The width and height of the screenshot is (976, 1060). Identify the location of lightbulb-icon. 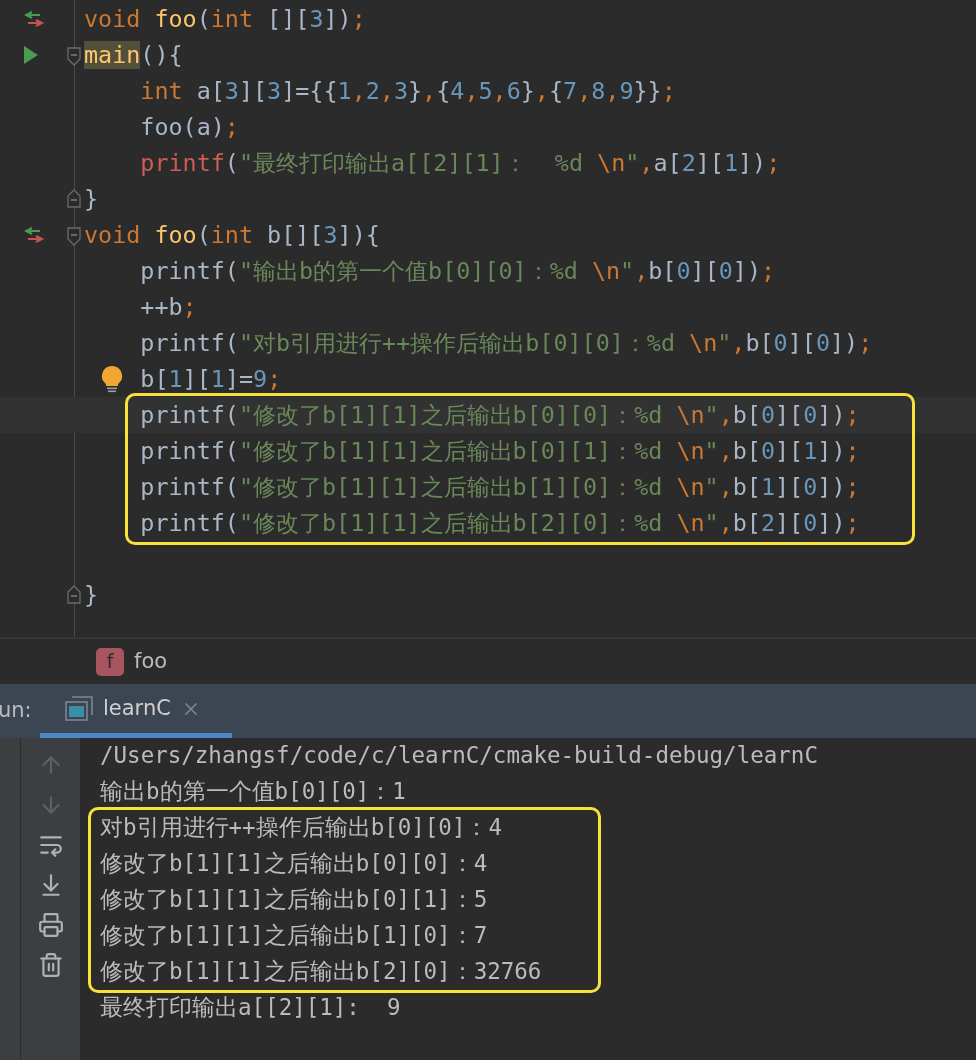
(112, 379).